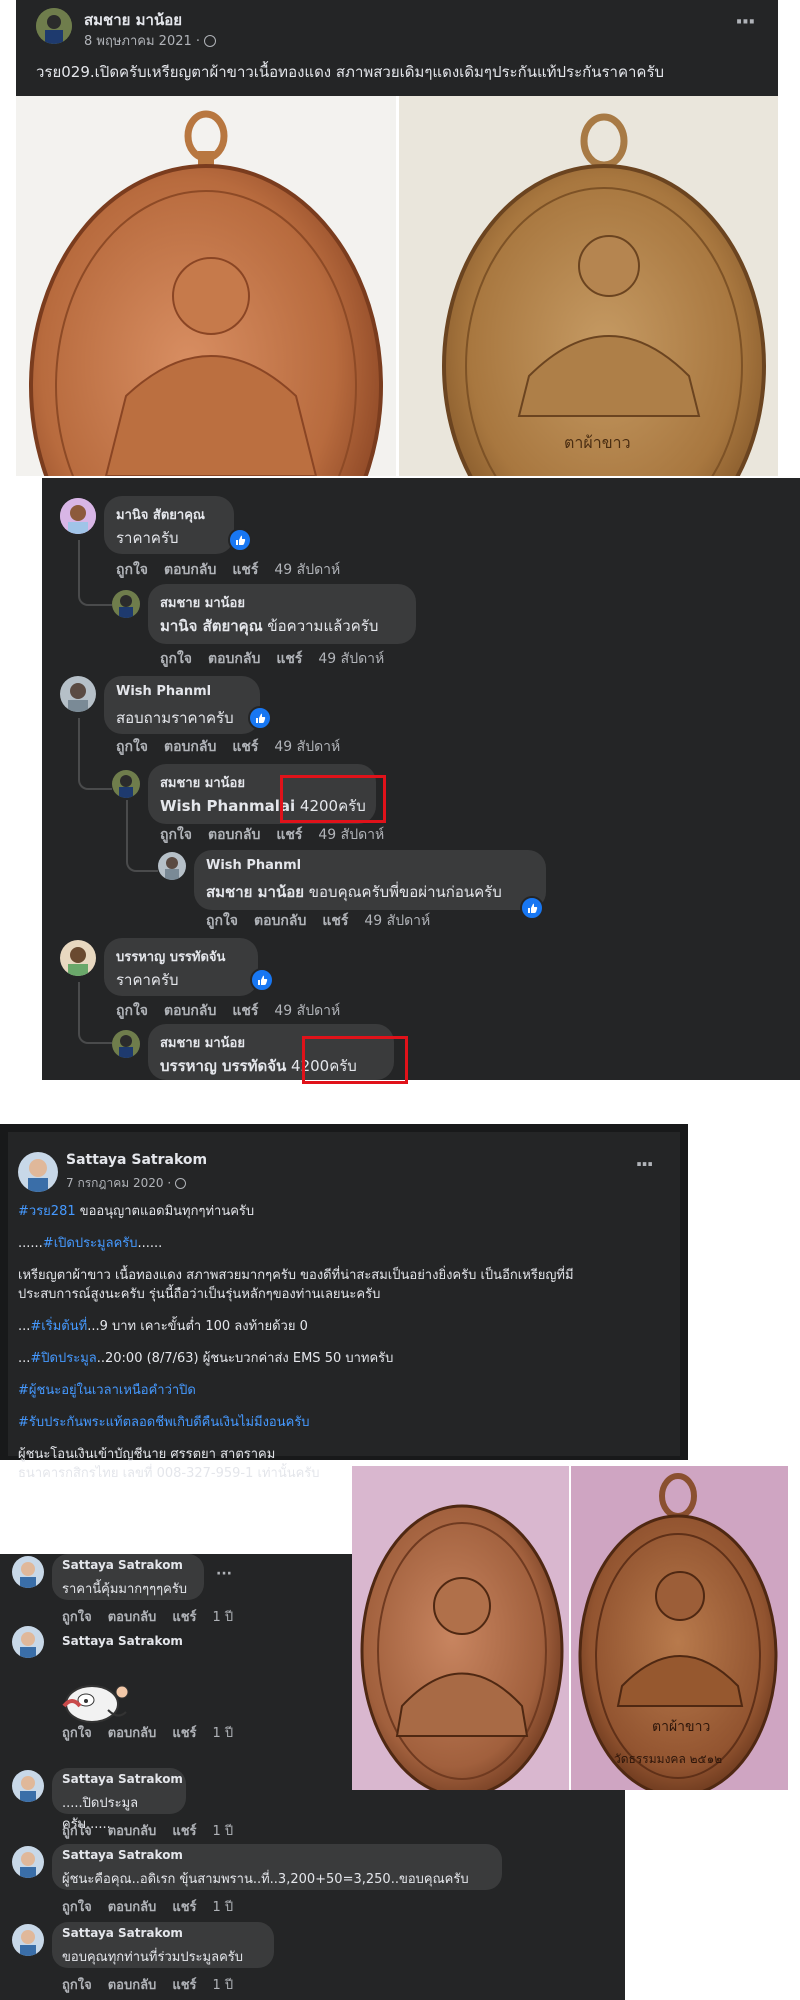 The image size is (800, 2000). Describe the element at coordinates (58, 1326) in the screenshot. I see `hashtag-link: #เริ่มต้นที่` at that location.